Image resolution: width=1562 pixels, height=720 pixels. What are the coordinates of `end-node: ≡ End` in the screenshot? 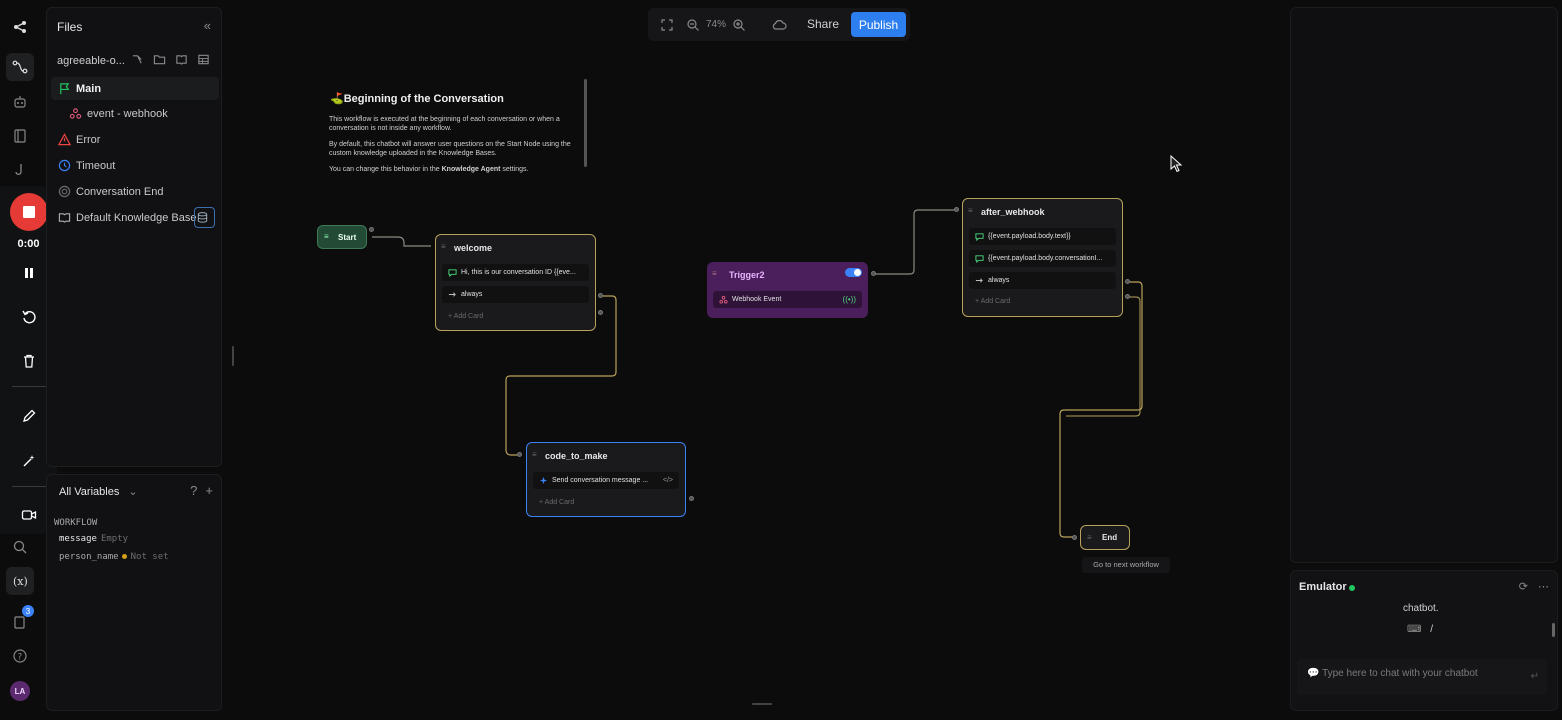 It's located at (1105, 537).